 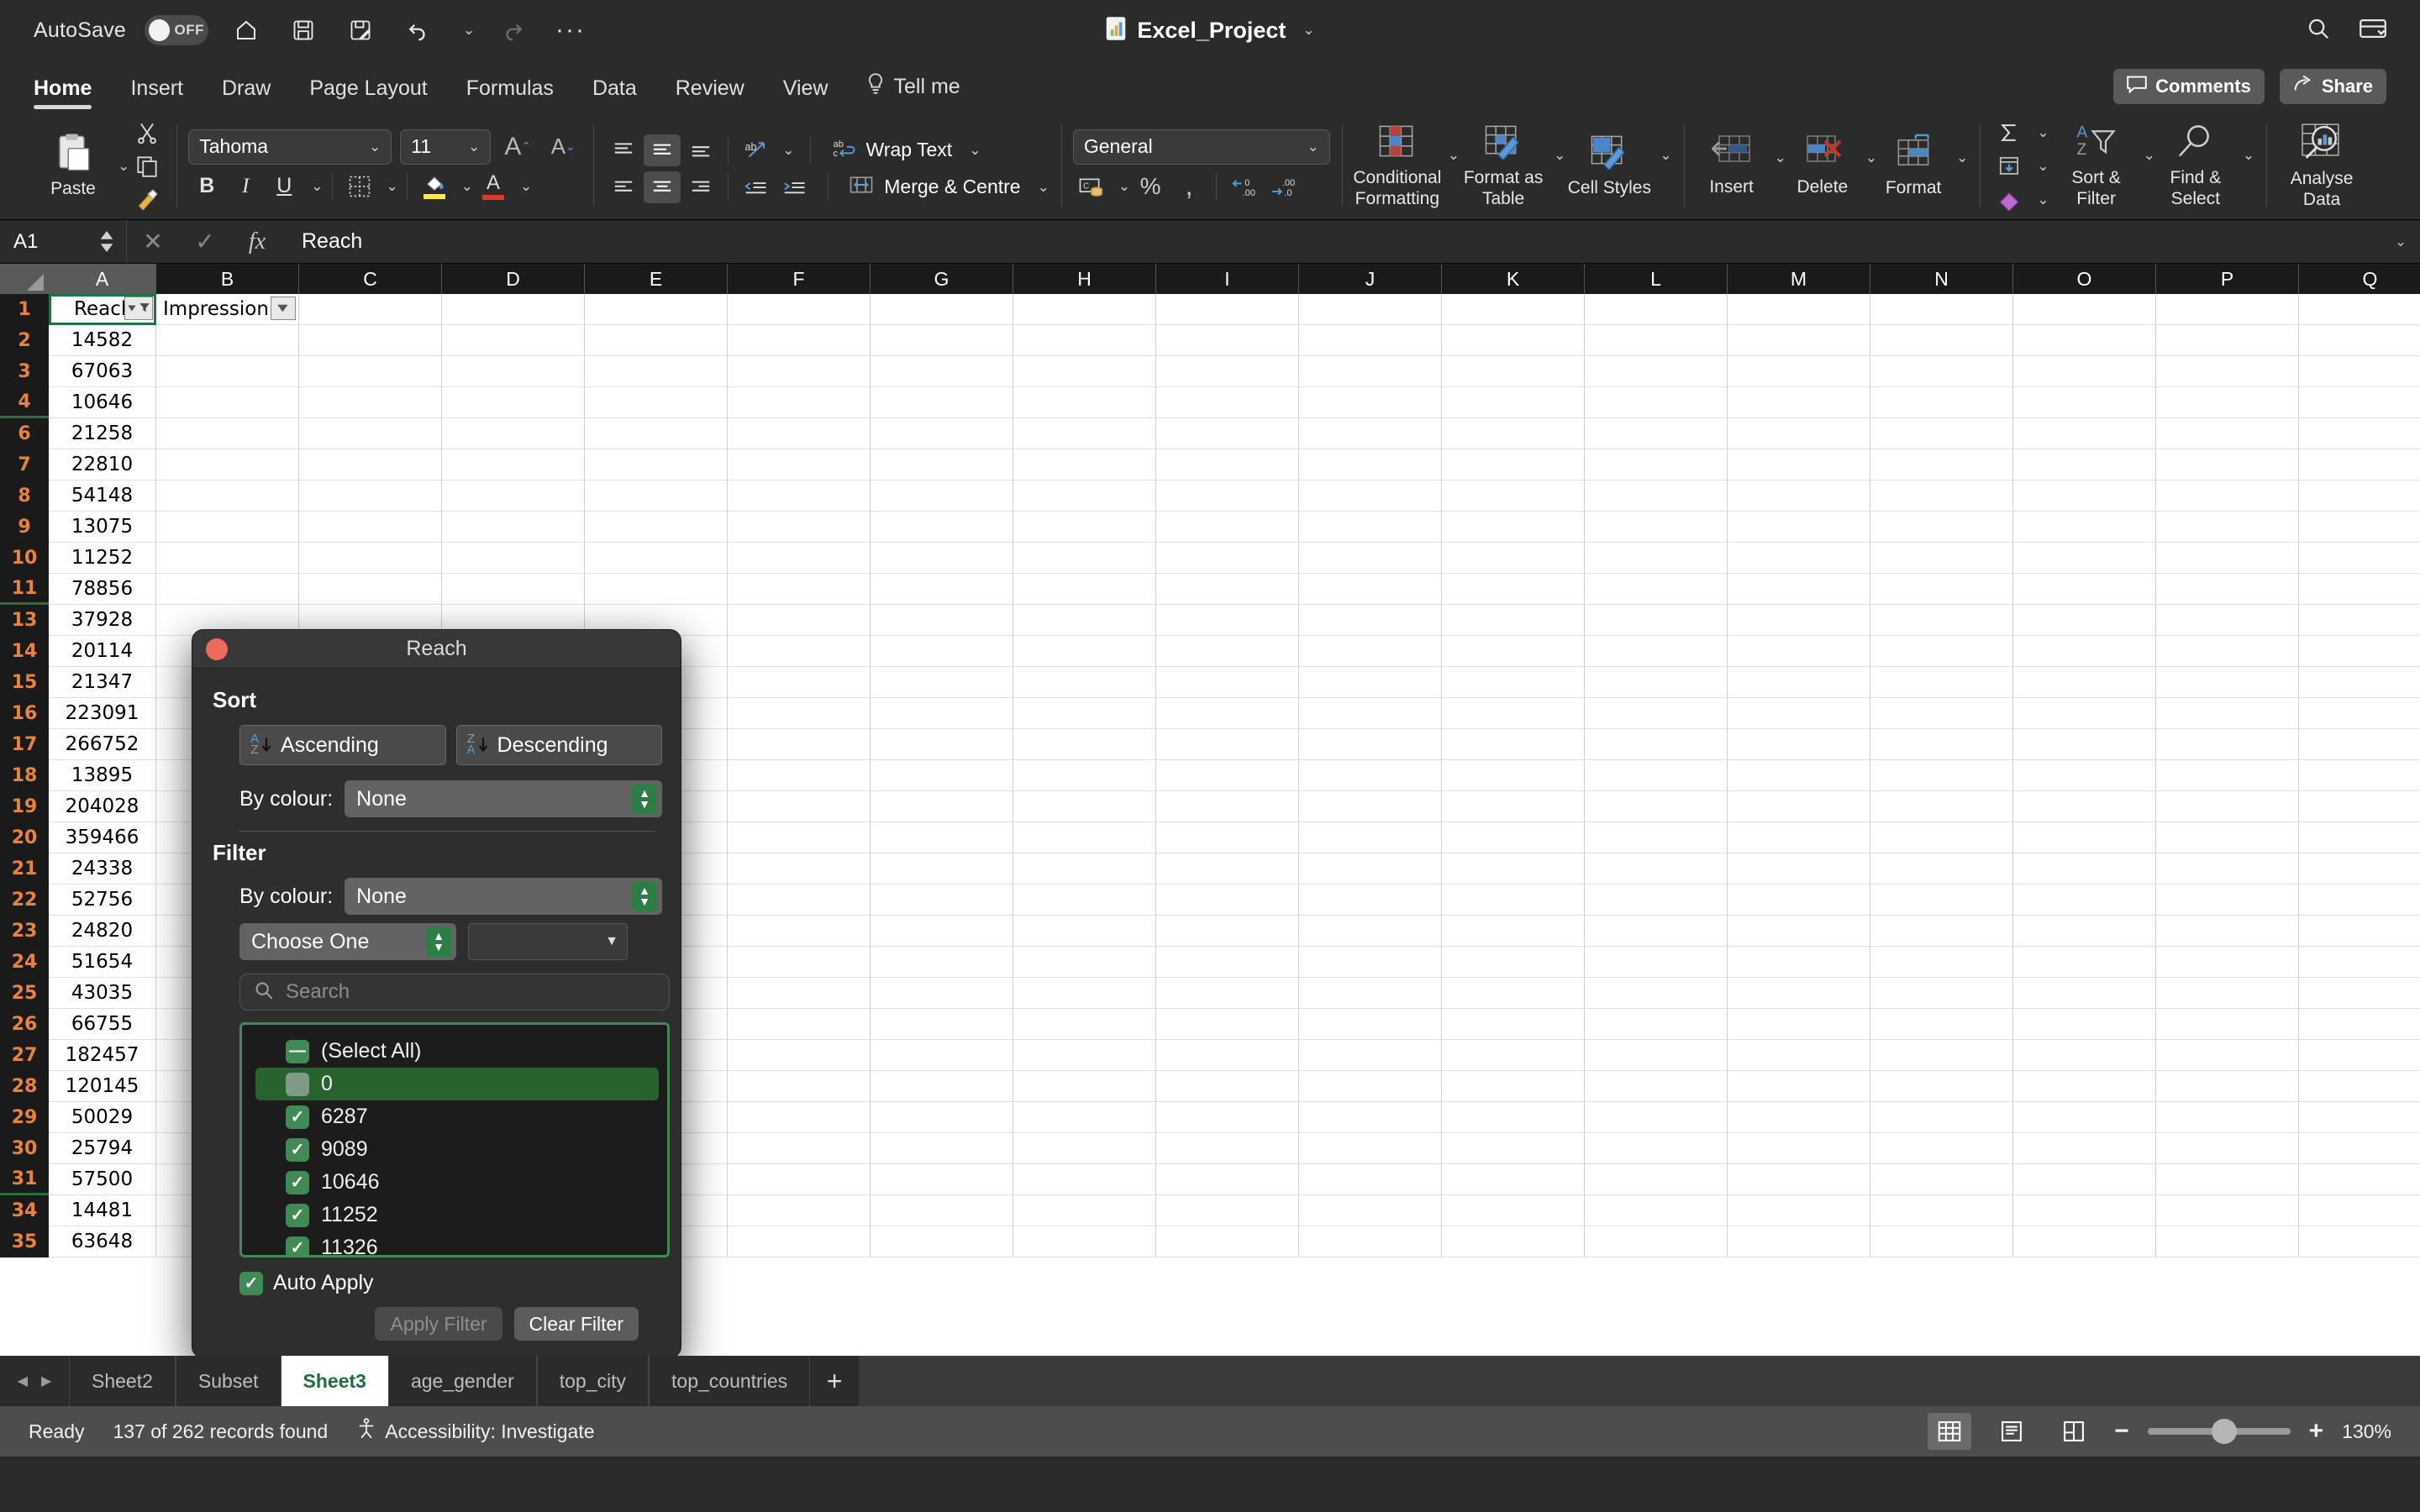 What do you see at coordinates (1513, 993) in the screenshot?
I see `cell-K25` at bounding box center [1513, 993].